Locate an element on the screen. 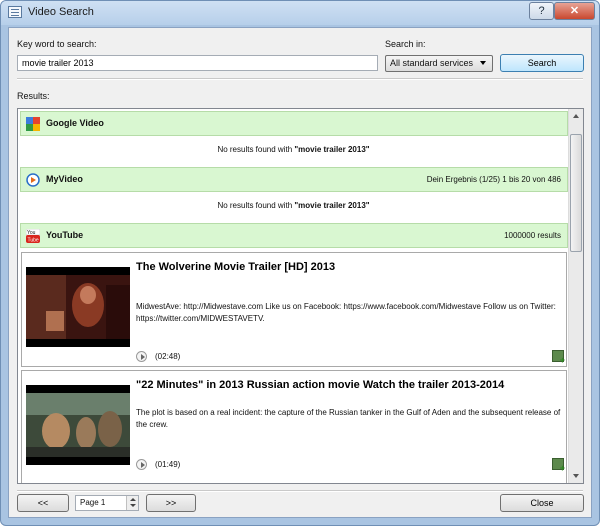 This screenshot has width=600, height=526. service-header-youtube: You Tube YouTube 1000000 results is located at coordinates (294, 235).